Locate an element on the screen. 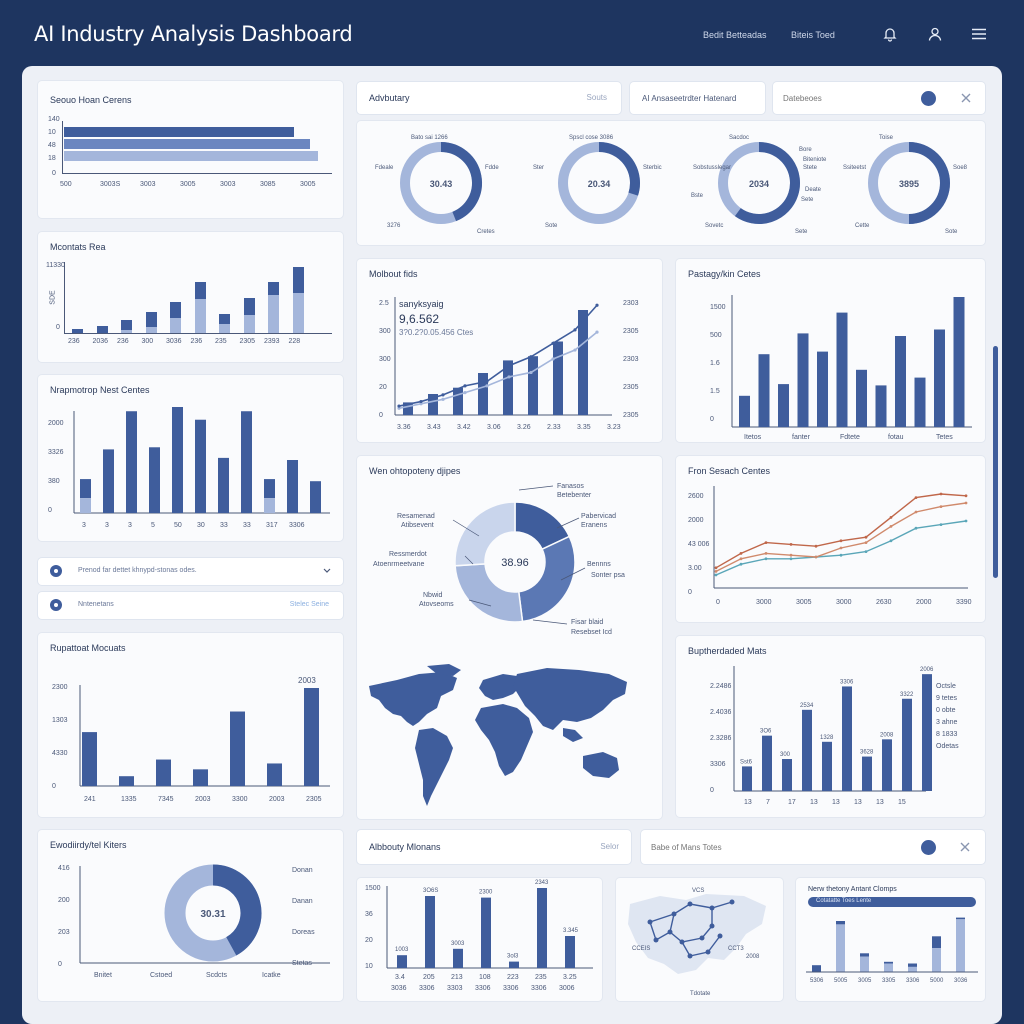  donut-annotation: Bato sai 1266 is located at coordinates (429, 138).